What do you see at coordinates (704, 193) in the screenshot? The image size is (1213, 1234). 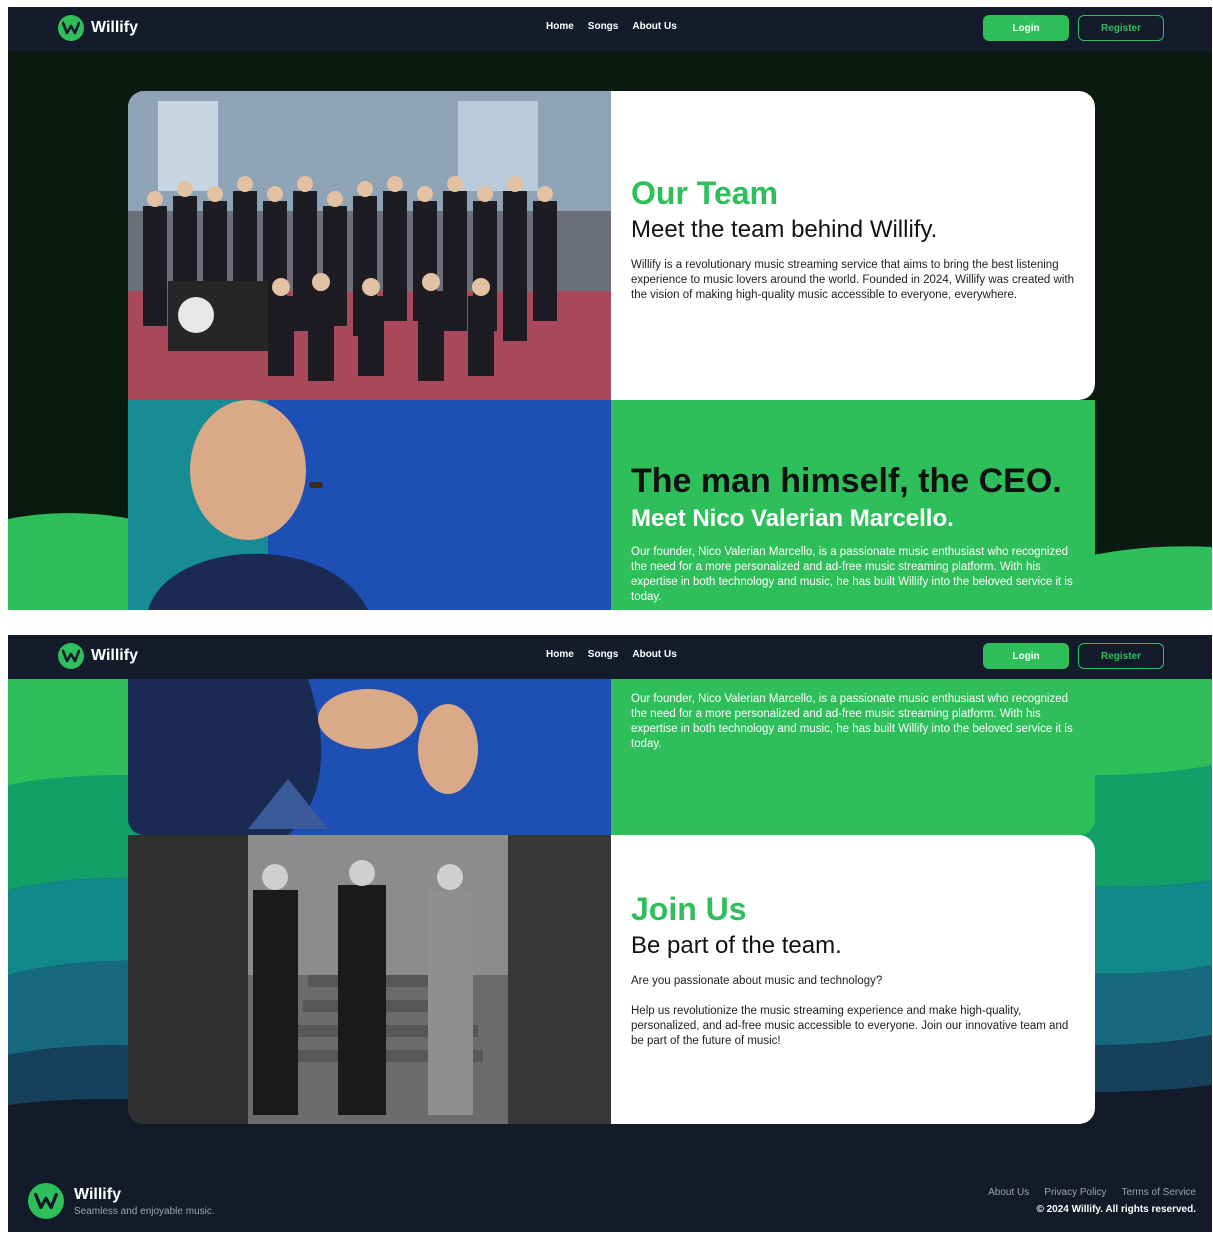 I see `team-title: Our Team` at bounding box center [704, 193].